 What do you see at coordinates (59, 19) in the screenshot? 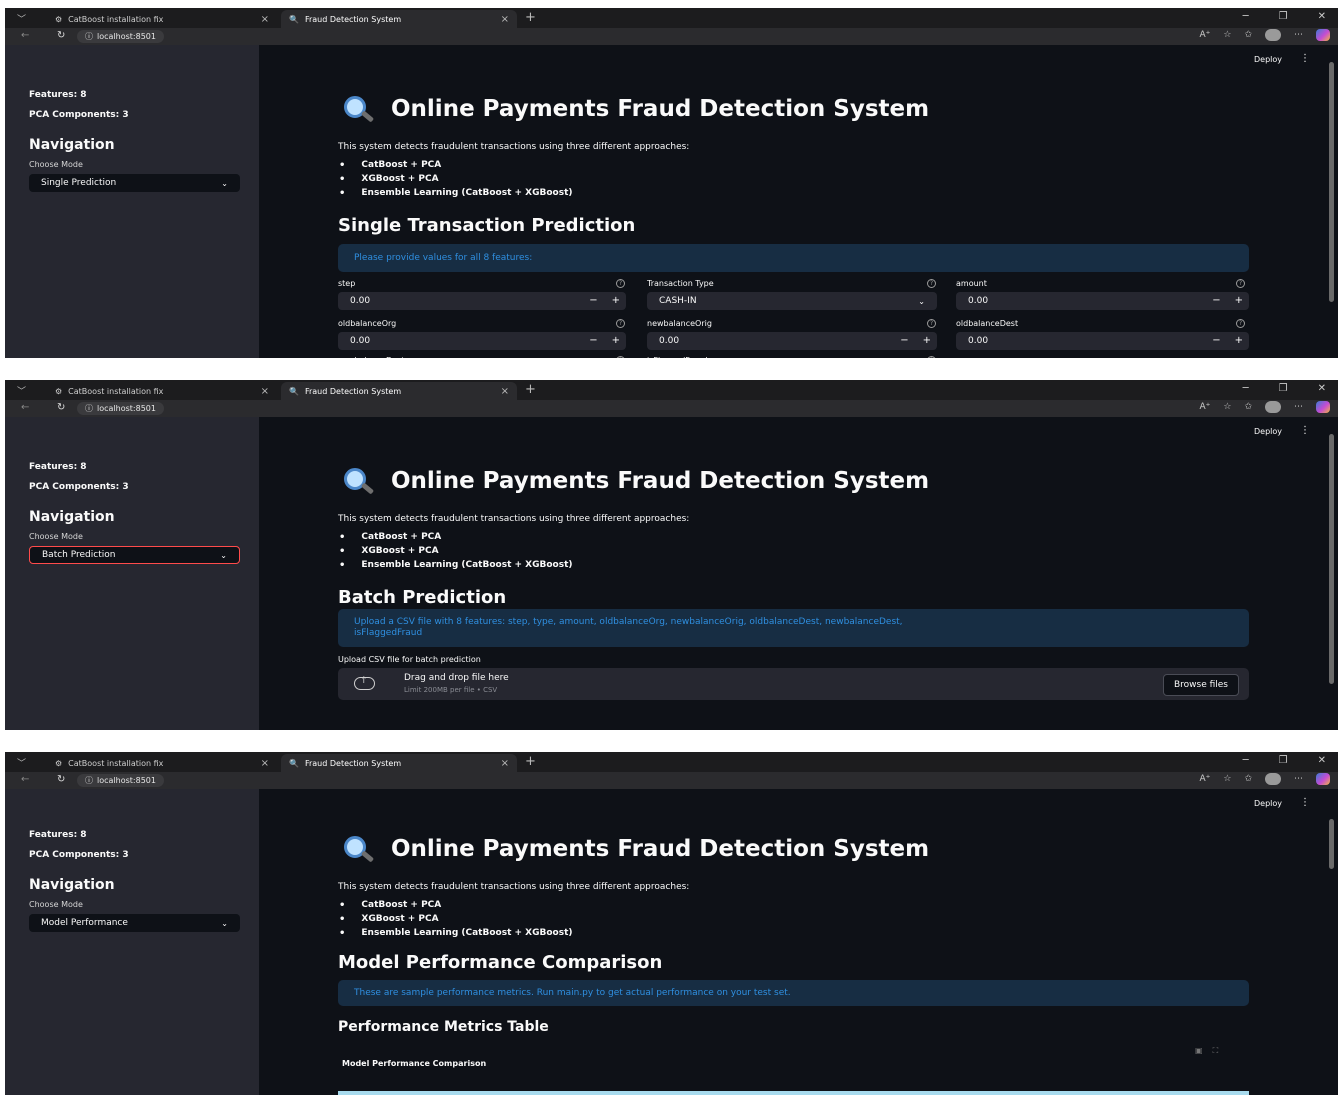
I see `catboost-favicon-icon: ⚙` at bounding box center [59, 19].